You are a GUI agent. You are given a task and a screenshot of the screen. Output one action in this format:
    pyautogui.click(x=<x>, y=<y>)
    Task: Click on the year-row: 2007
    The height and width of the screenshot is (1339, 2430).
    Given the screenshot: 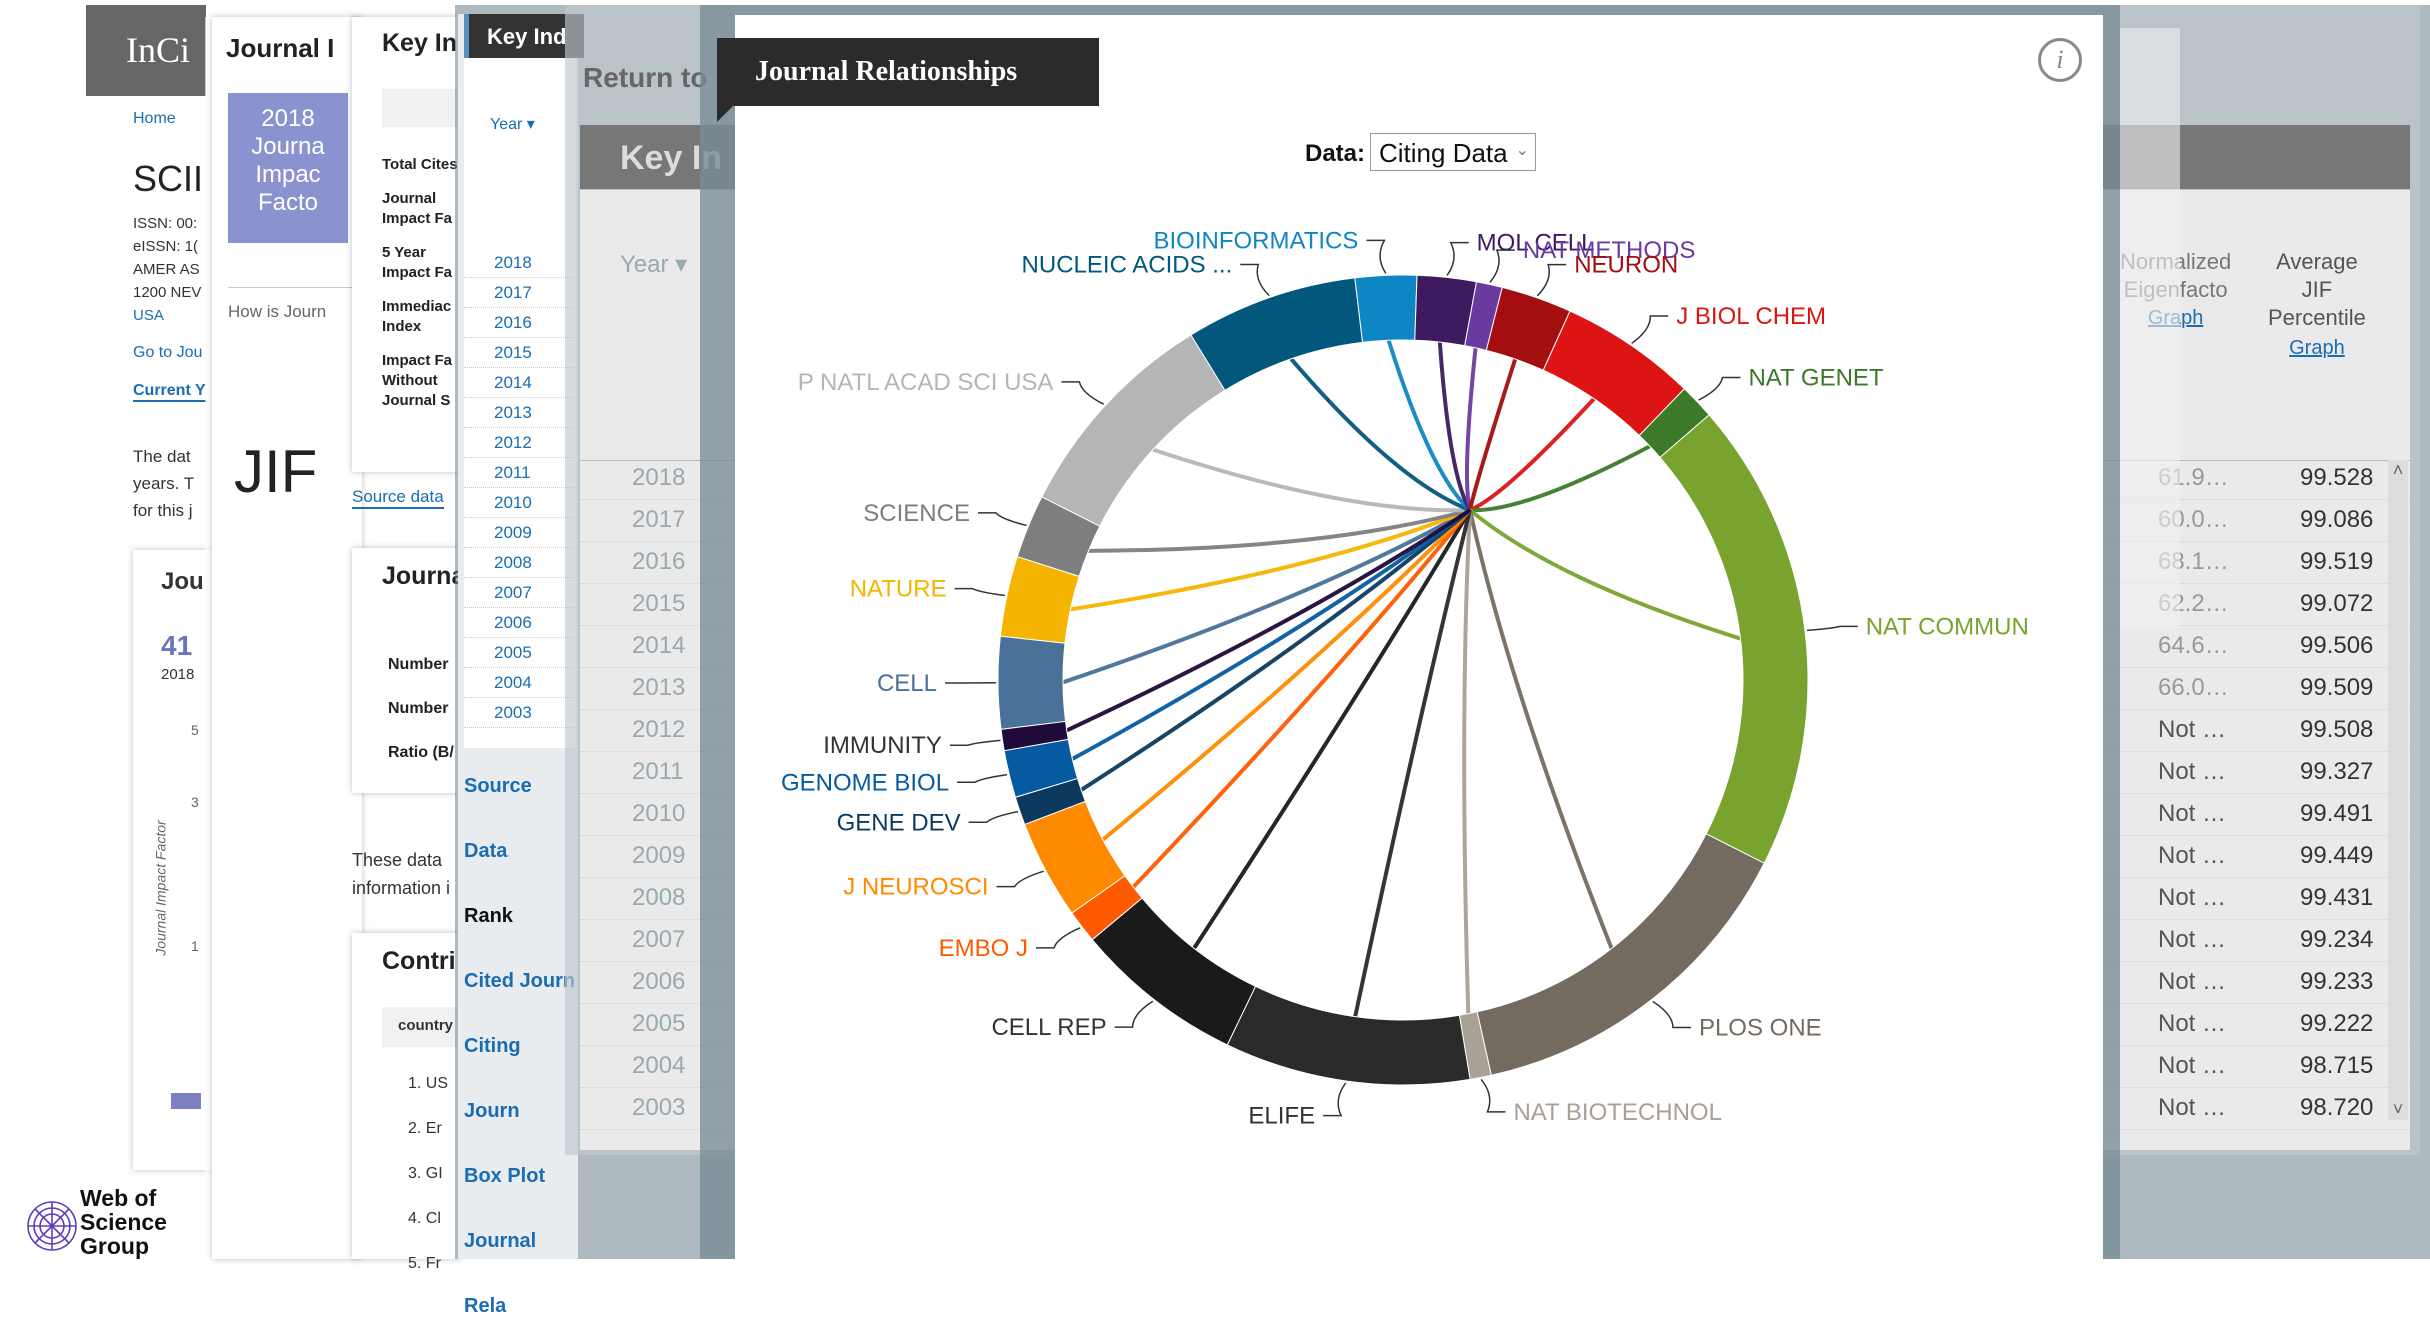 What is the action you would take?
    pyautogui.click(x=520, y=593)
    